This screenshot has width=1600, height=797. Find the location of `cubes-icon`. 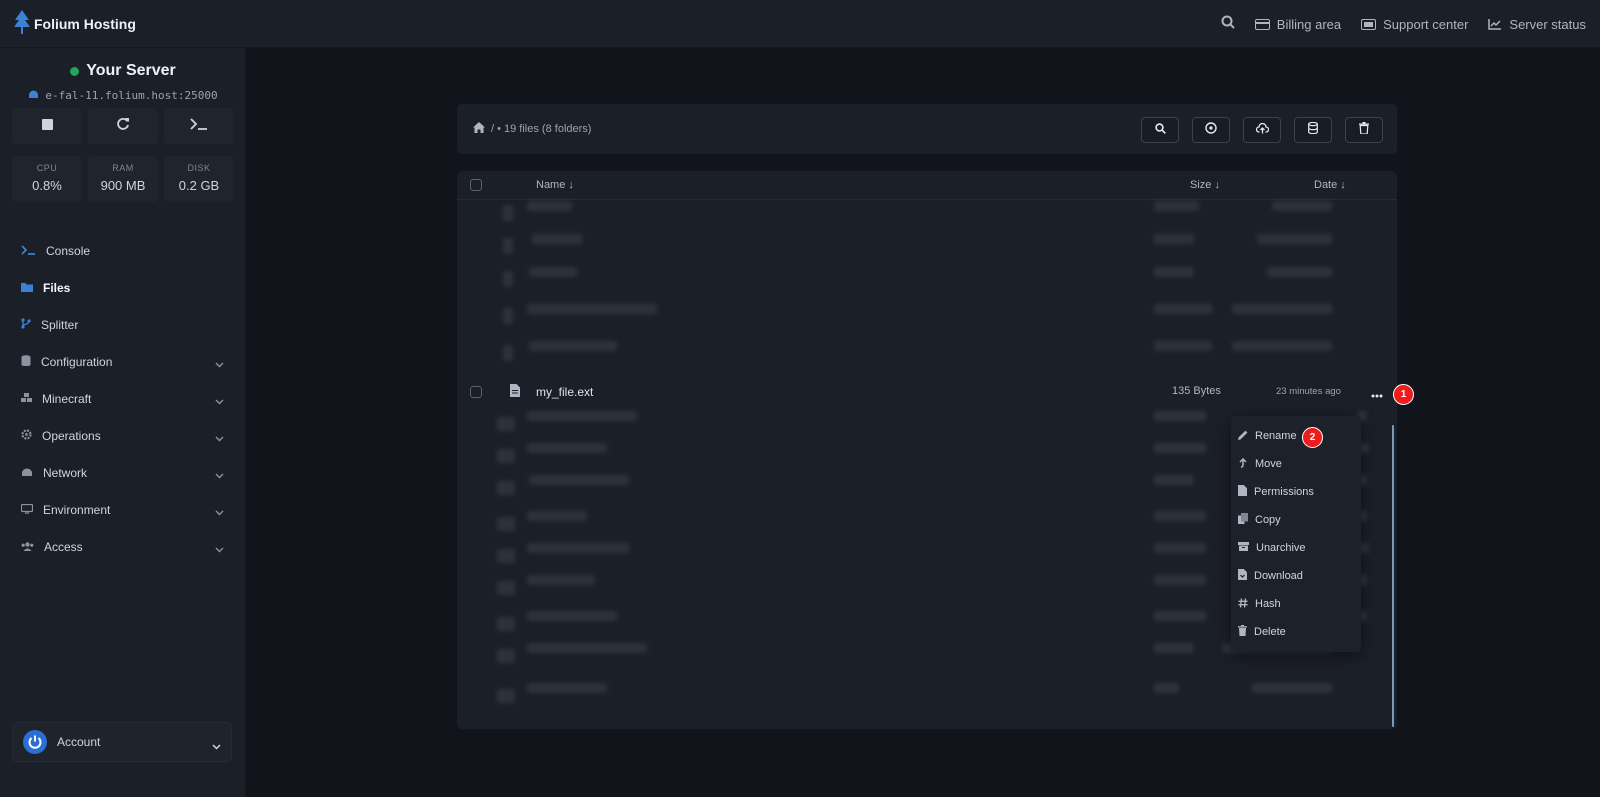

cubes-icon is located at coordinates (26, 399).